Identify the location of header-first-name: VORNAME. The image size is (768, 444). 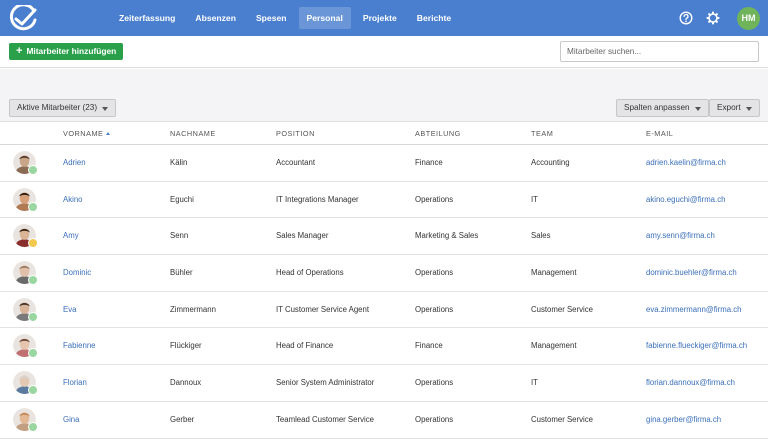
(87, 134).